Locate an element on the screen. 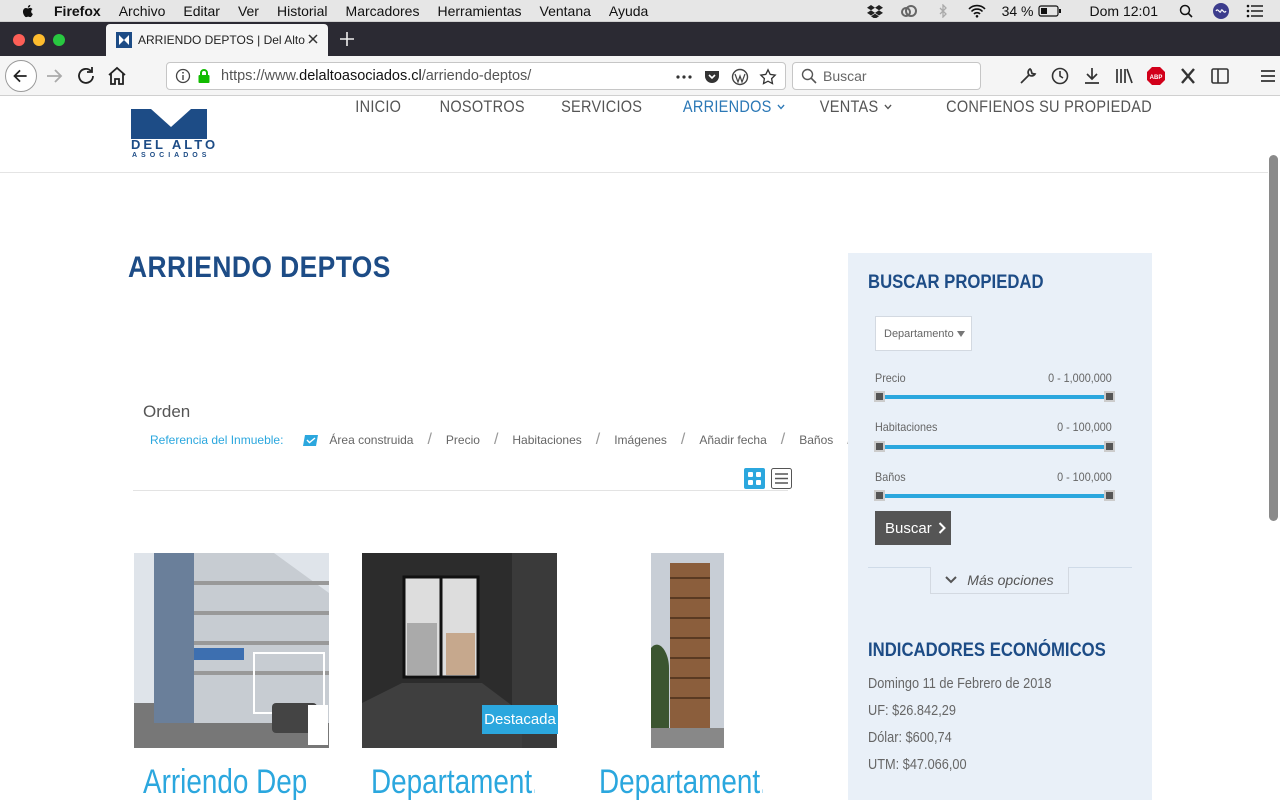 This screenshot has height=800, width=1280. wrench-icon is located at coordinates (1028, 76).